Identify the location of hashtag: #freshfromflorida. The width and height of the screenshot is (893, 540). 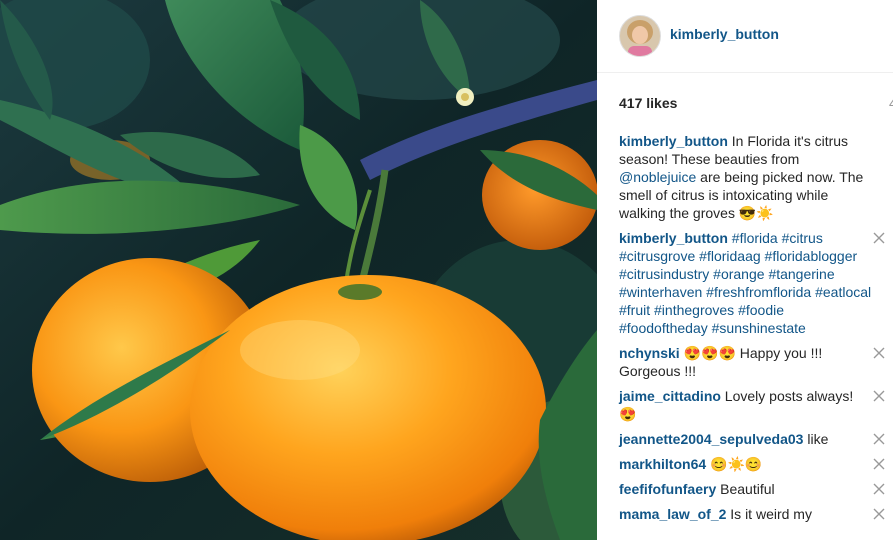
(758, 292).